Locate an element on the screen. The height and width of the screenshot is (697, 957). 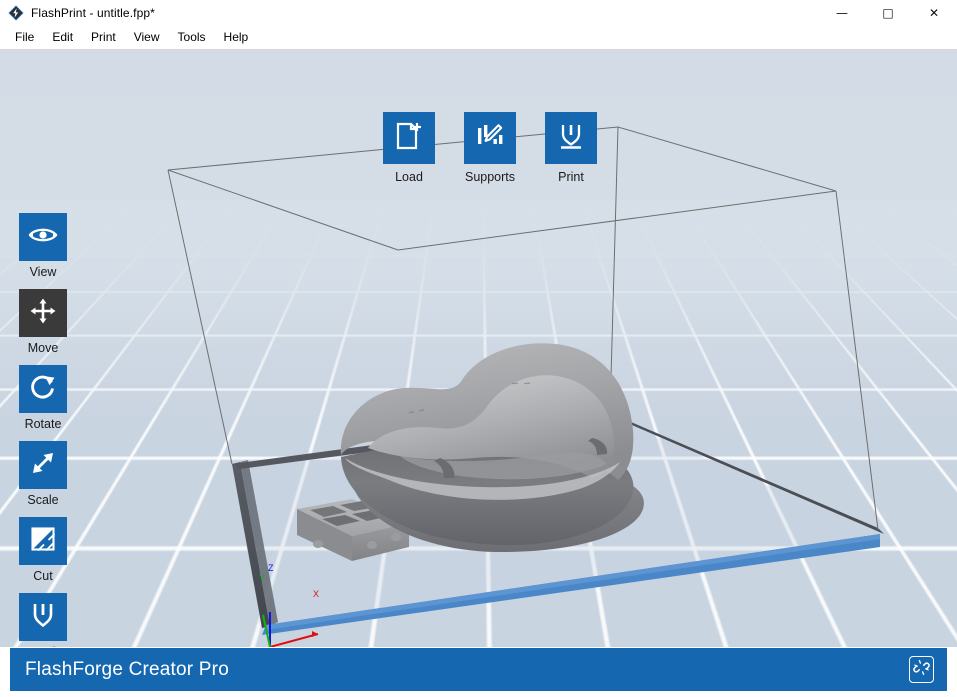
close-icon: ✕ is located at coordinates (934, 12).